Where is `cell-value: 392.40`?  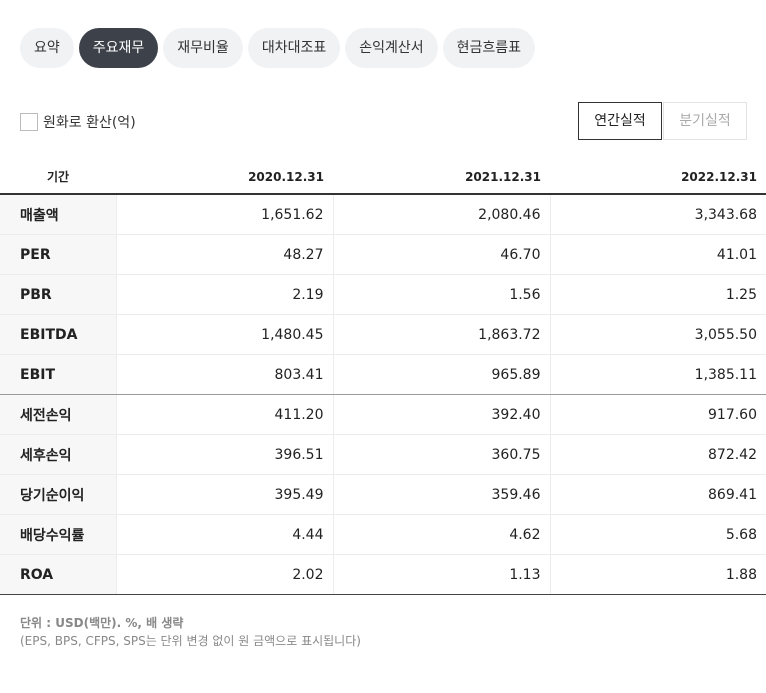 cell-value: 392.40 is located at coordinates (441, 414).